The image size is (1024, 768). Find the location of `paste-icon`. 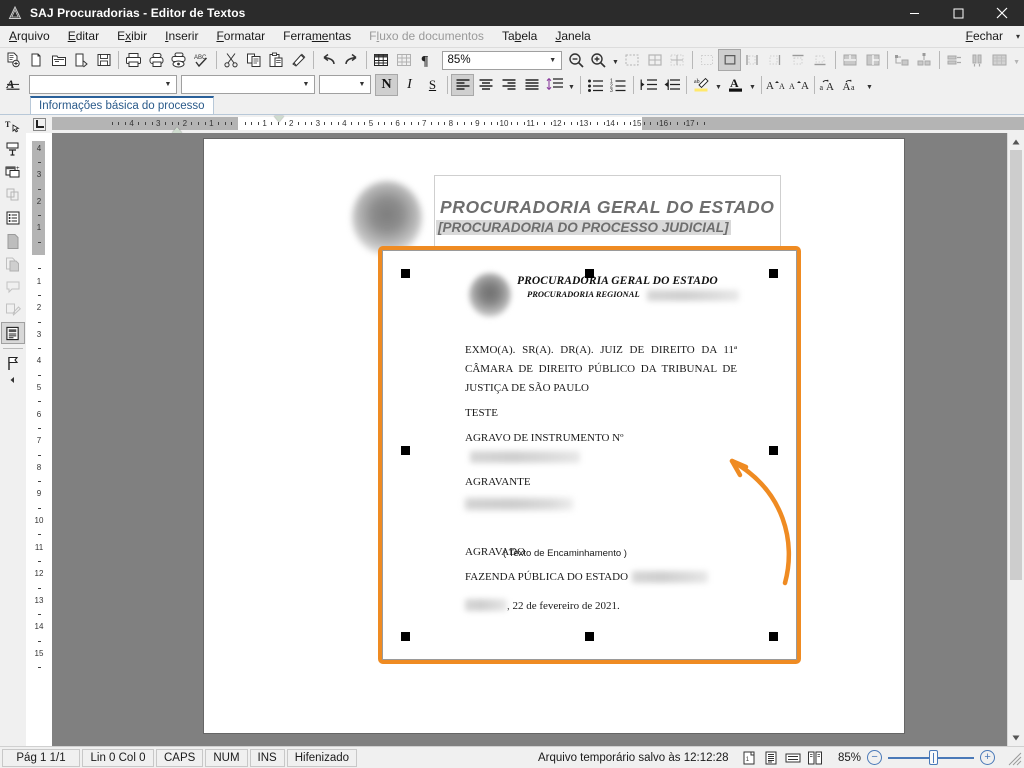

paste-icon is located at coordinates (276, 60).